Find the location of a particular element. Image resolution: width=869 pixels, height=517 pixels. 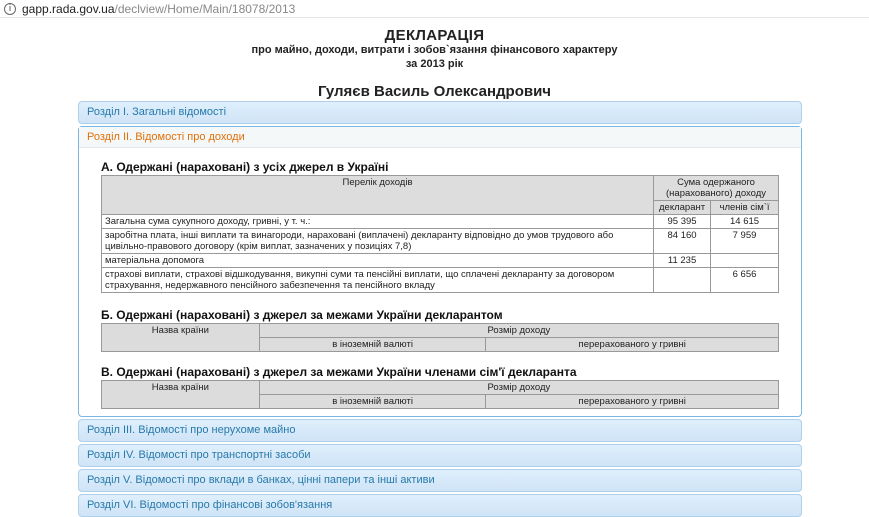

col-list-header: Перелік доходів is located at coordinates (377, 195).